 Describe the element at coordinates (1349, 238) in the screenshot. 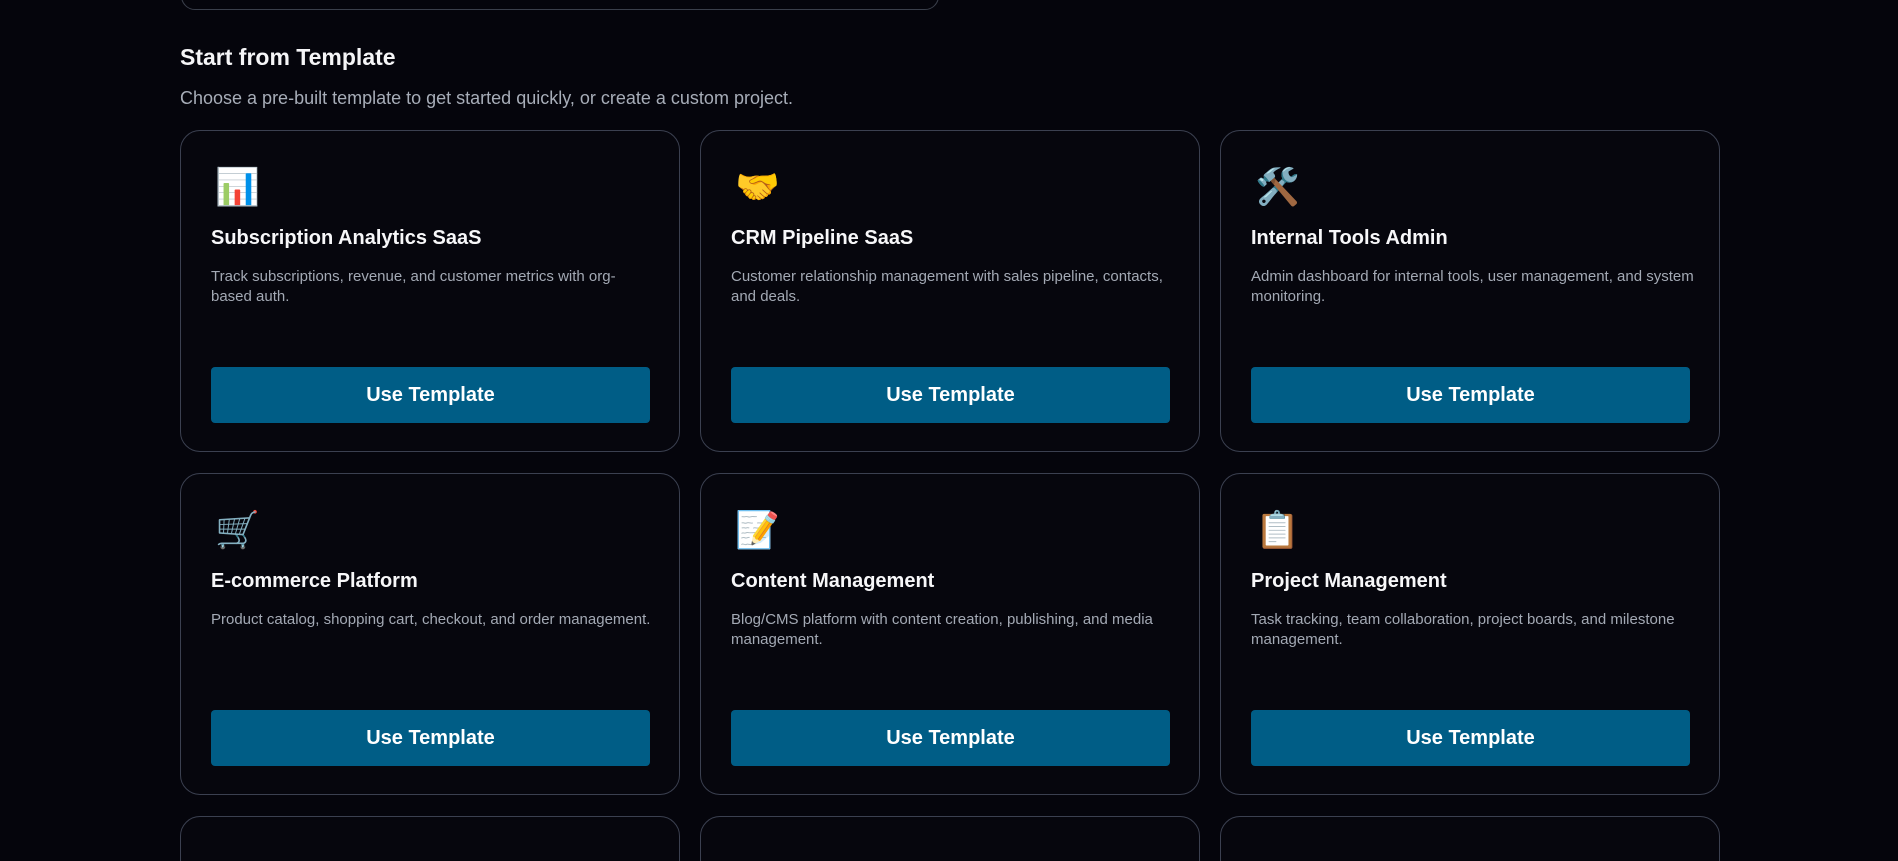

I see `template-title: Internal Tools Admin` at that location.